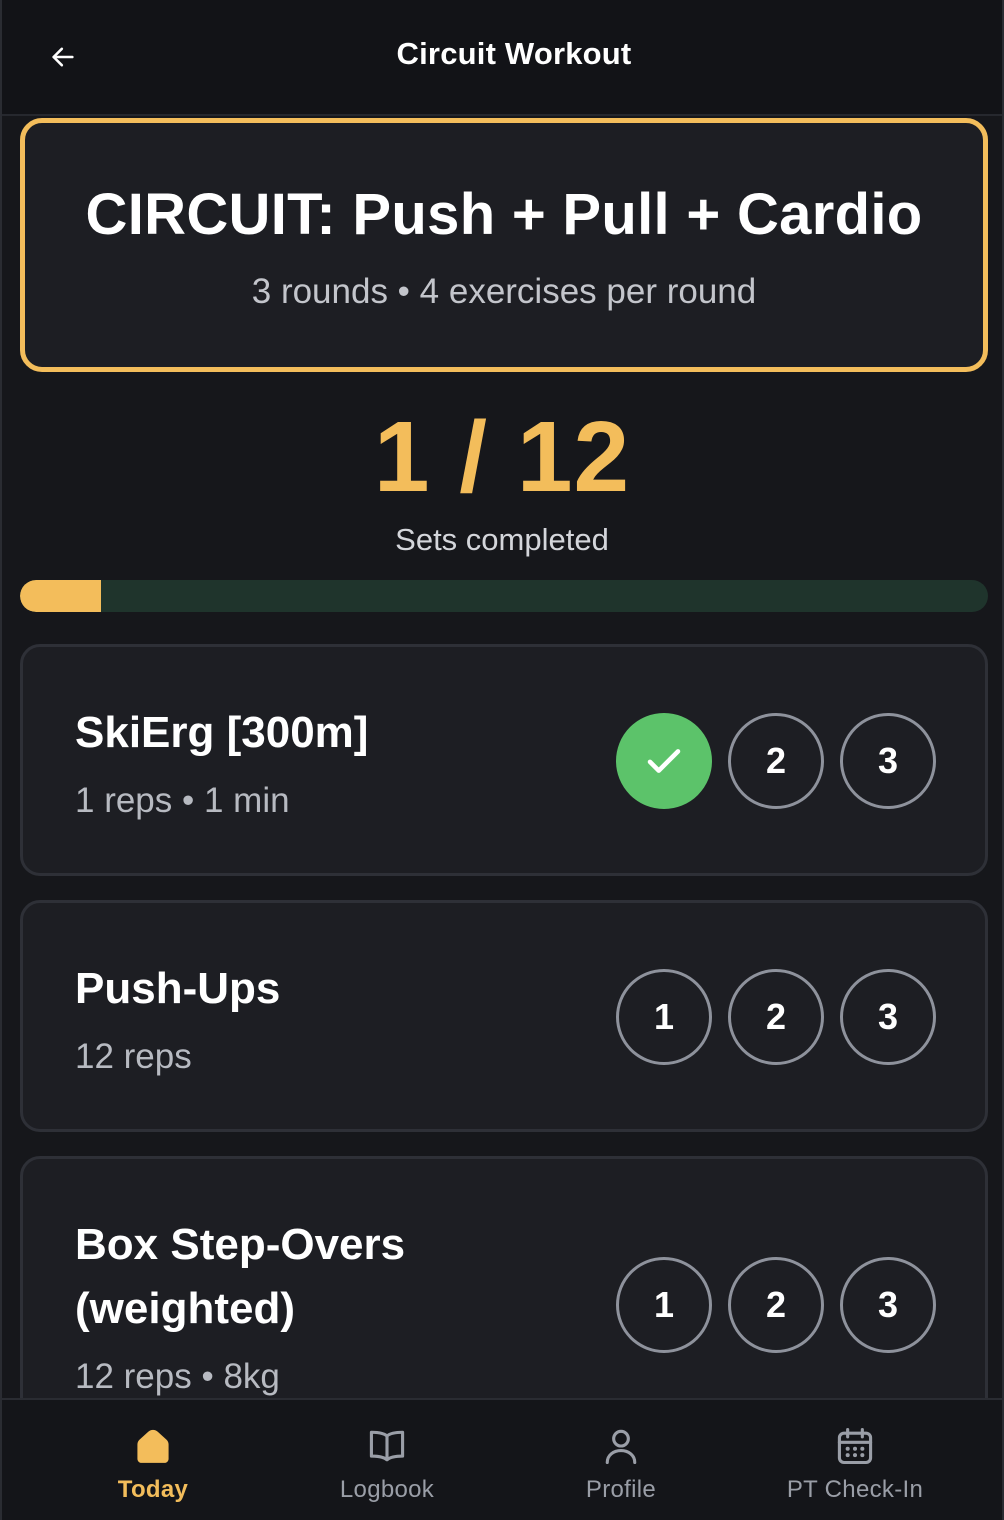 The height and width of the screenshot is (1520, 1004). What do you see at coordinates (504, 596) in the screenshot?
I see `progress-bar` at bounding box center [504, 596].